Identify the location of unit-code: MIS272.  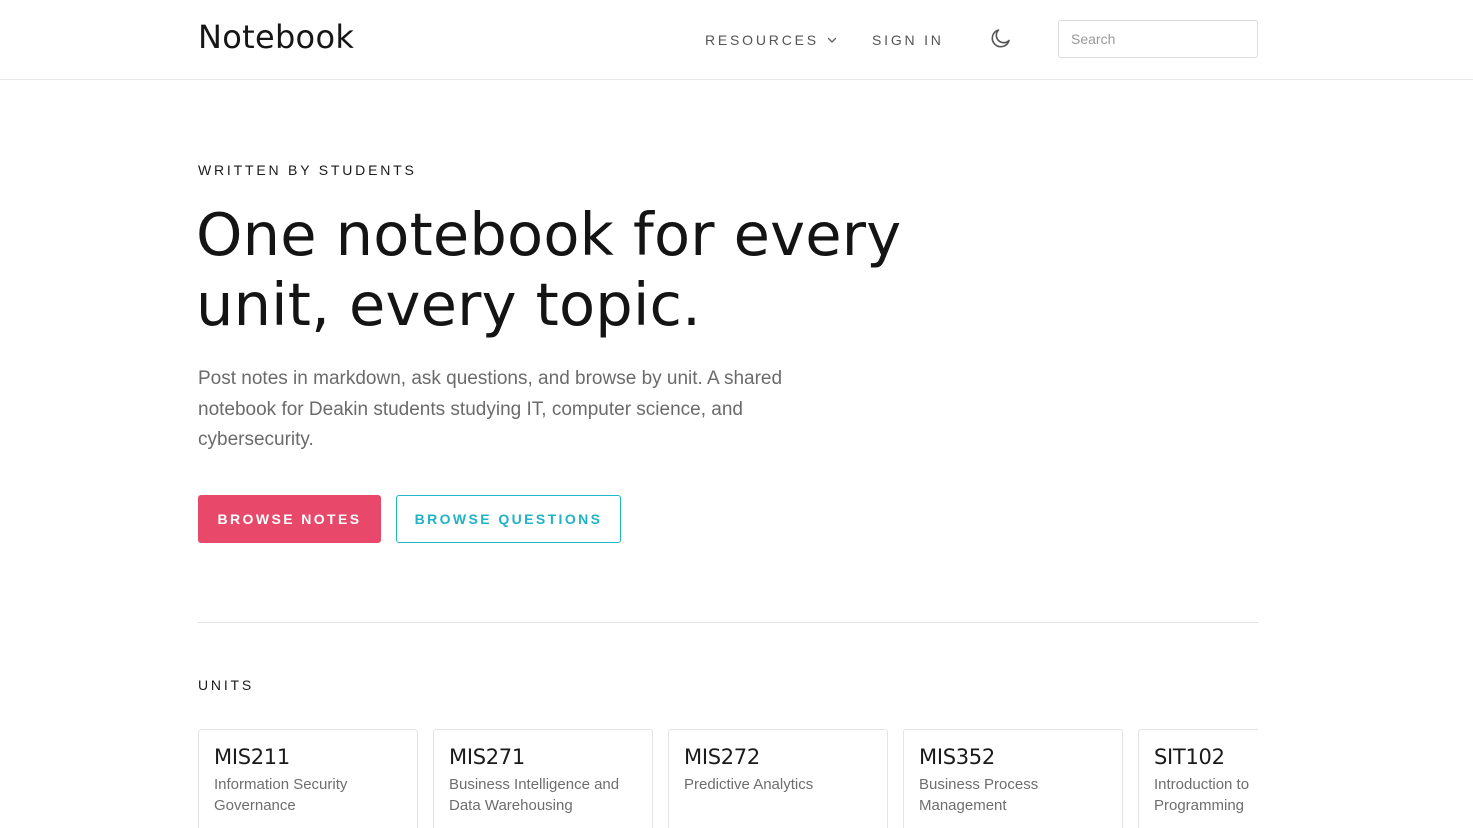
(722, 757).